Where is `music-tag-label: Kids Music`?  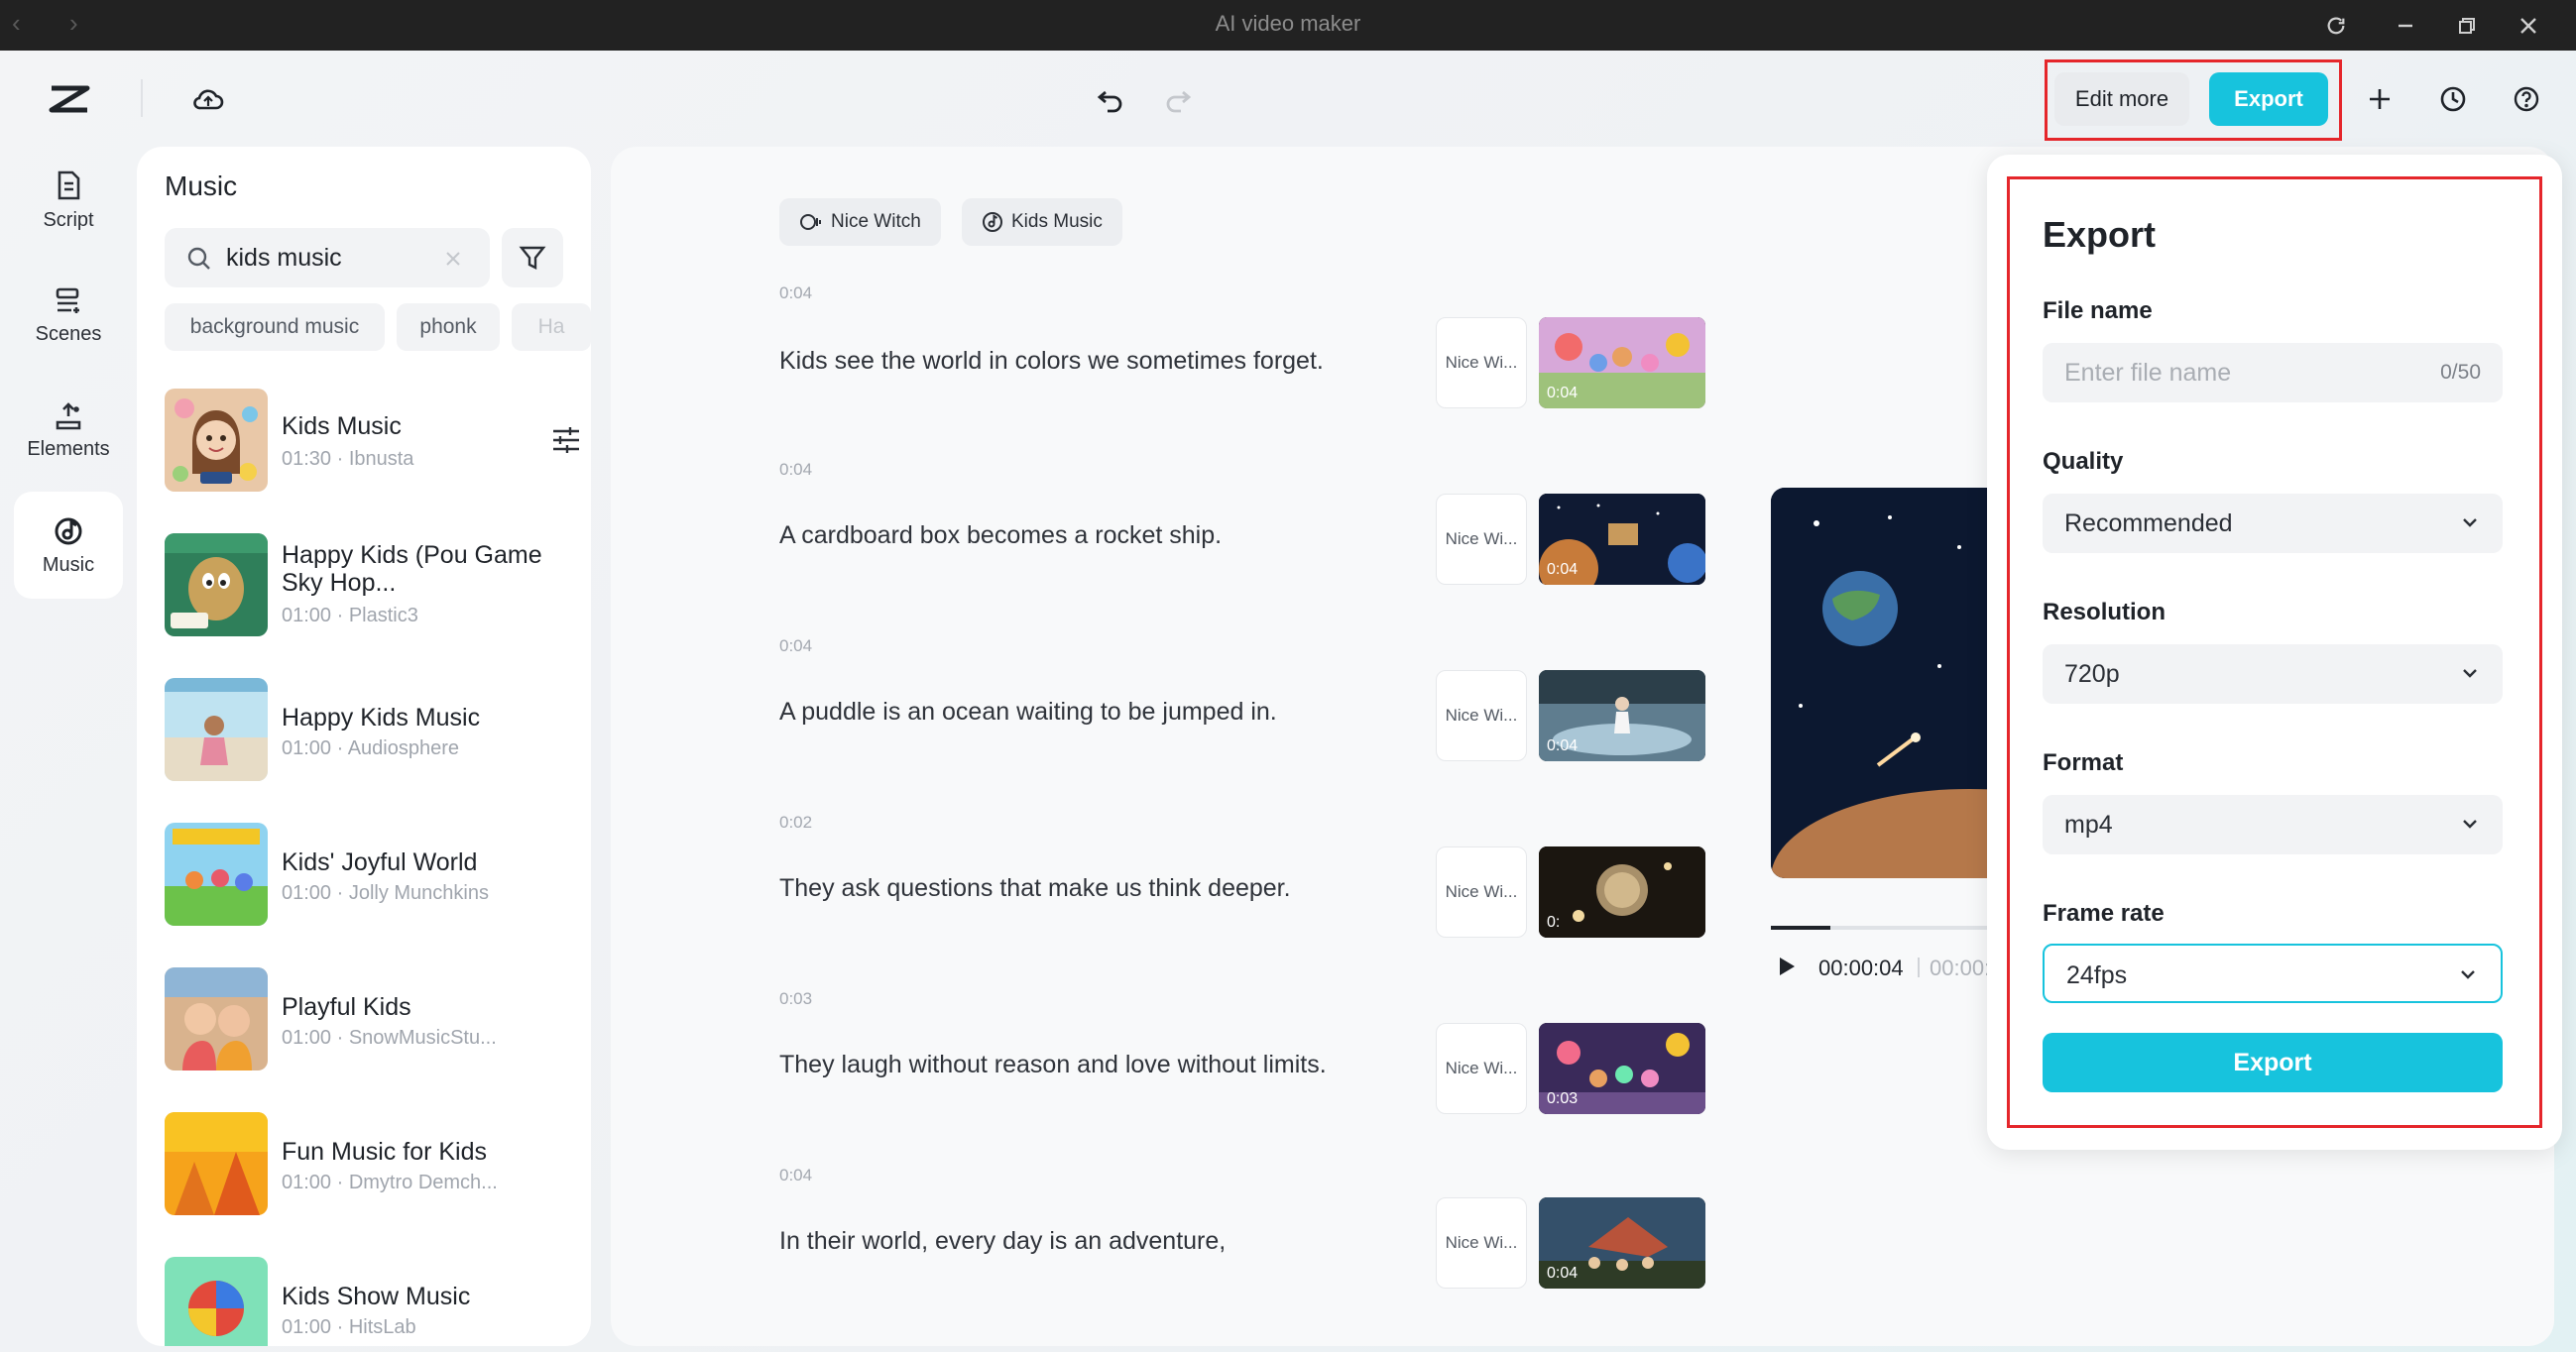 music-tag-label: Kids Music is located at coordinates (1057, 221).